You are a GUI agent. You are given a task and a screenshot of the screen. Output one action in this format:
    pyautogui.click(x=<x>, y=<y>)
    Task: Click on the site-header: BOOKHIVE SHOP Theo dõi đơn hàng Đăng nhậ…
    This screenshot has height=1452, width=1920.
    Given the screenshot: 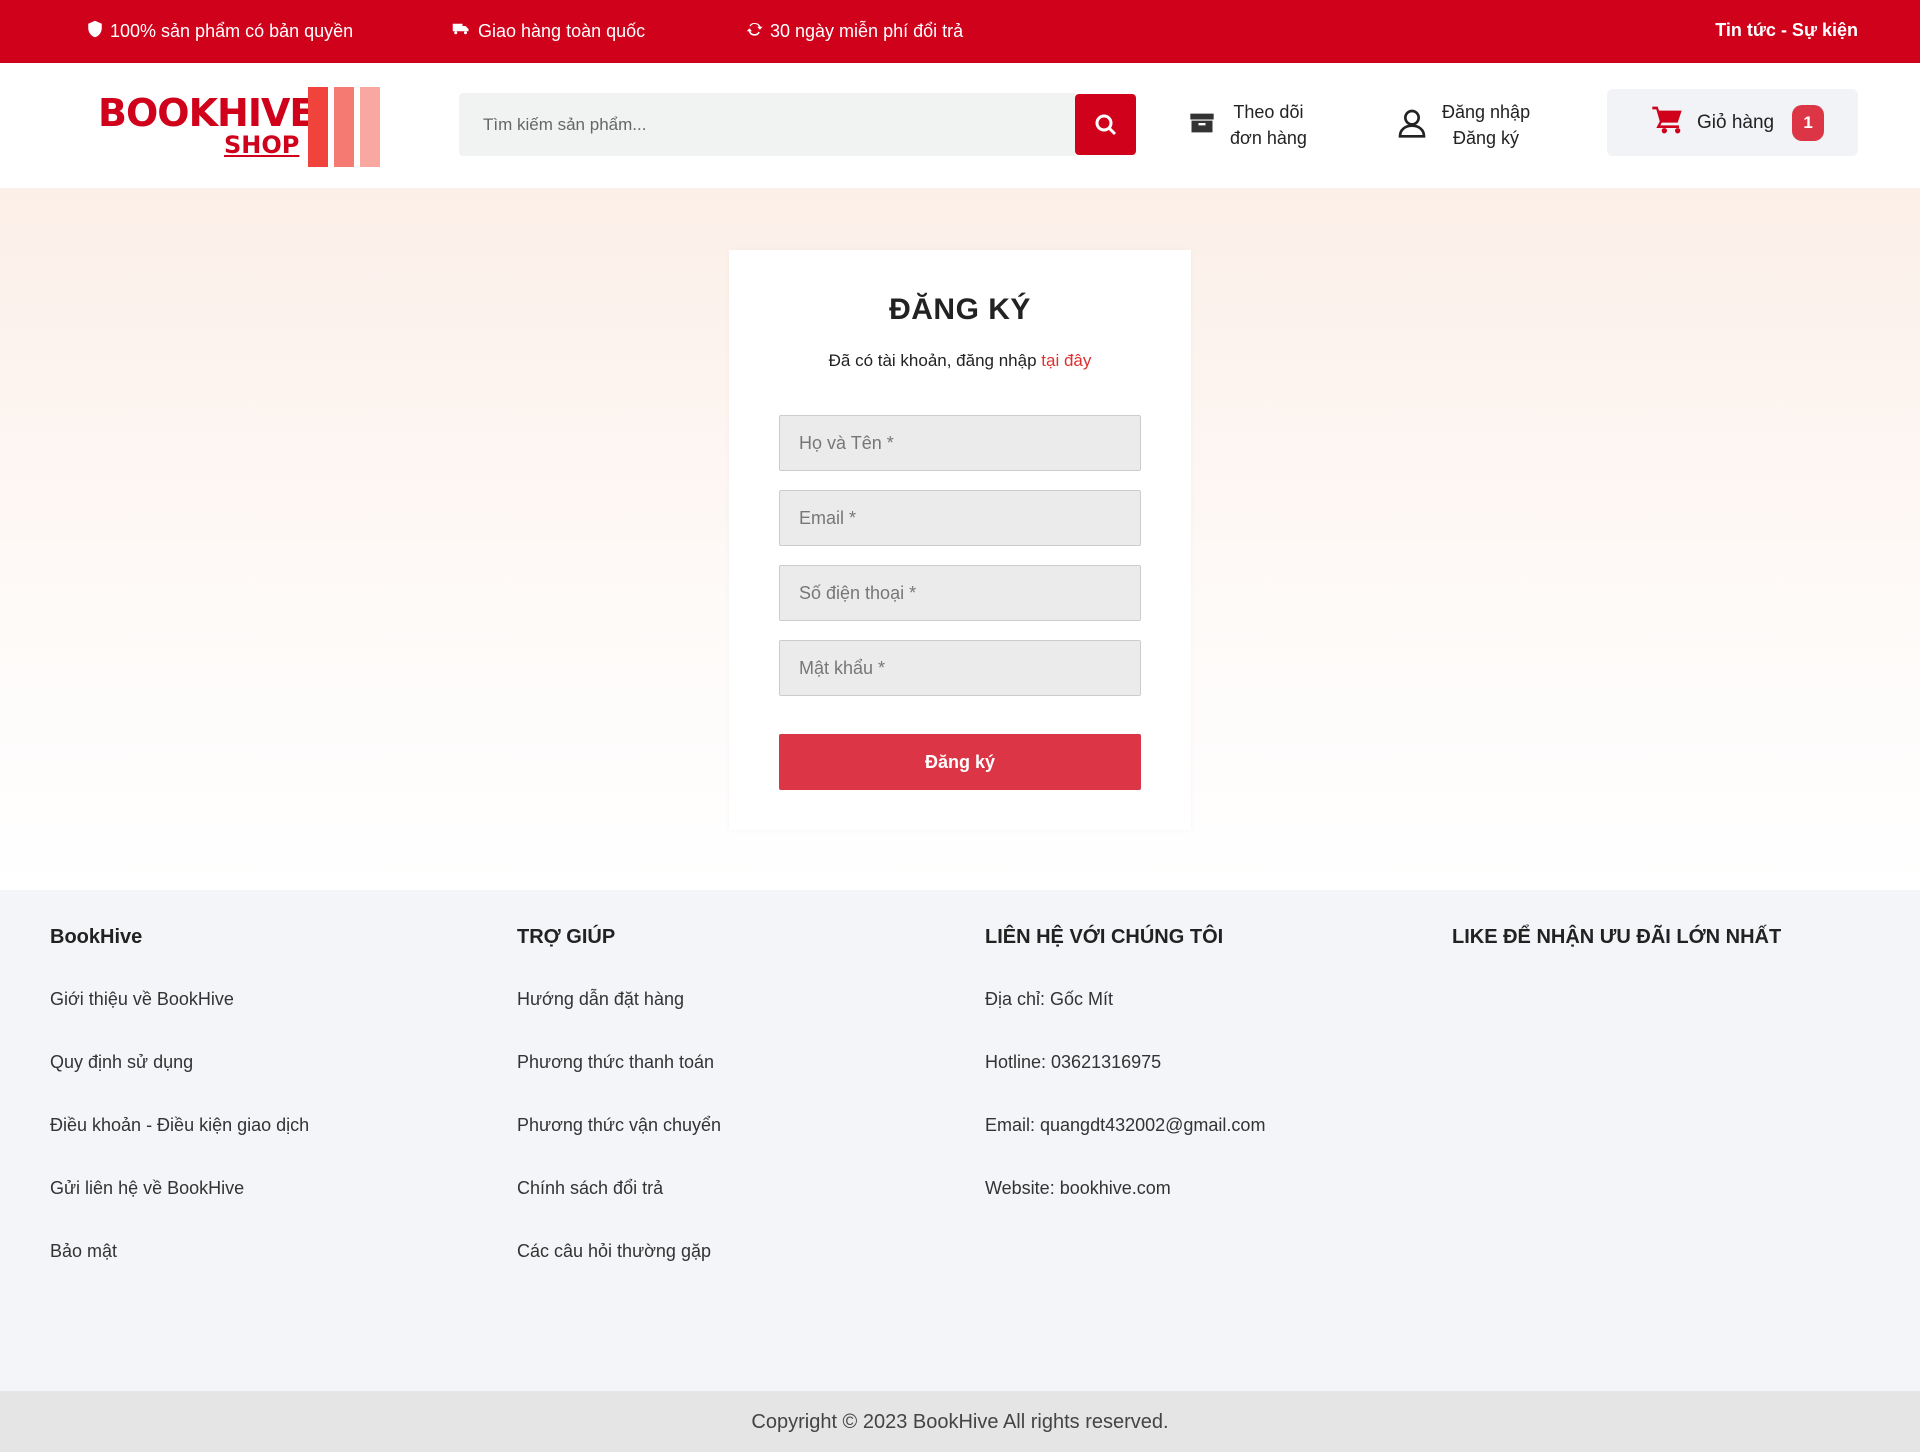 What is the action you would take?
    pyautogui.click(x=960, y=125)
    